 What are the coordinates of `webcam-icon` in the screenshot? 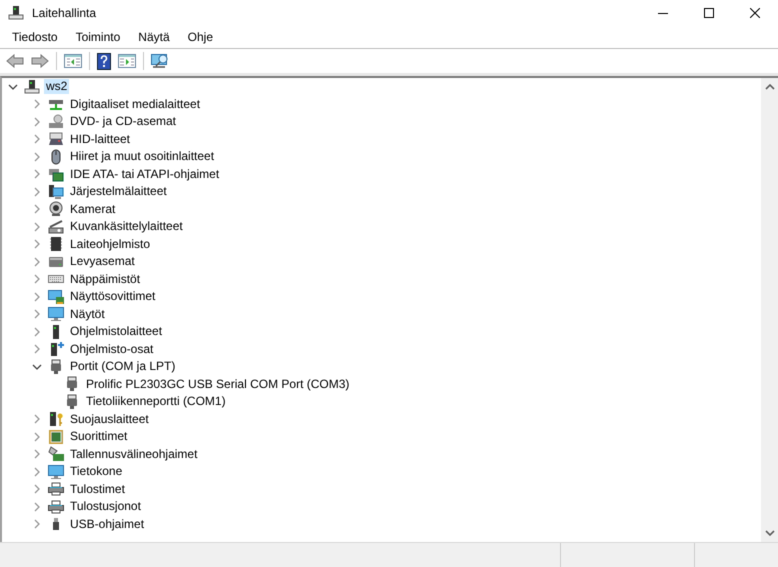 It's located at (56, 209).